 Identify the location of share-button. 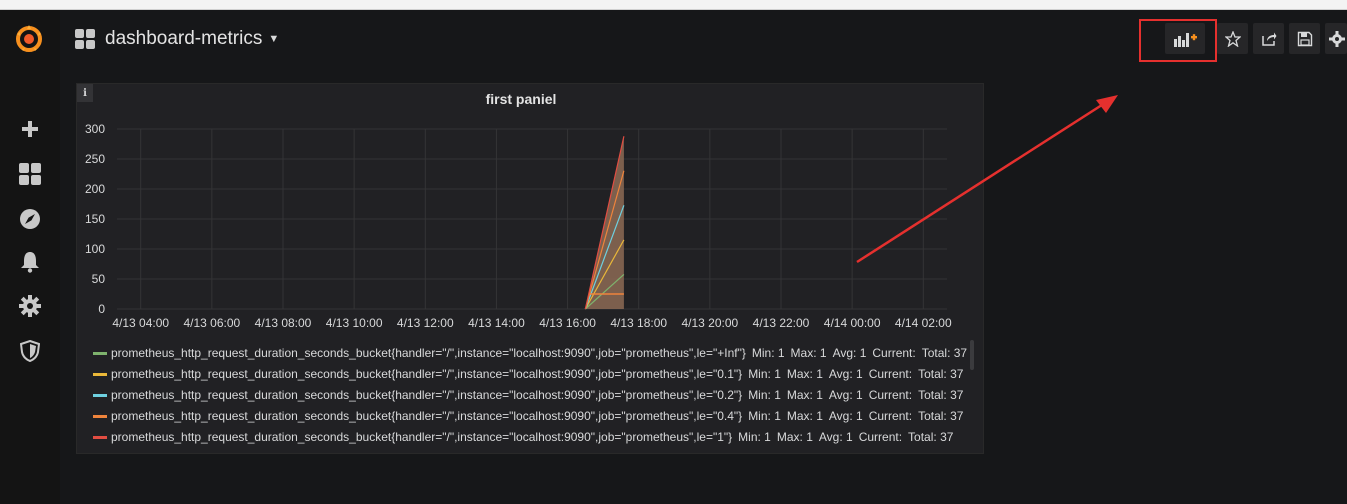
(1268, 38).